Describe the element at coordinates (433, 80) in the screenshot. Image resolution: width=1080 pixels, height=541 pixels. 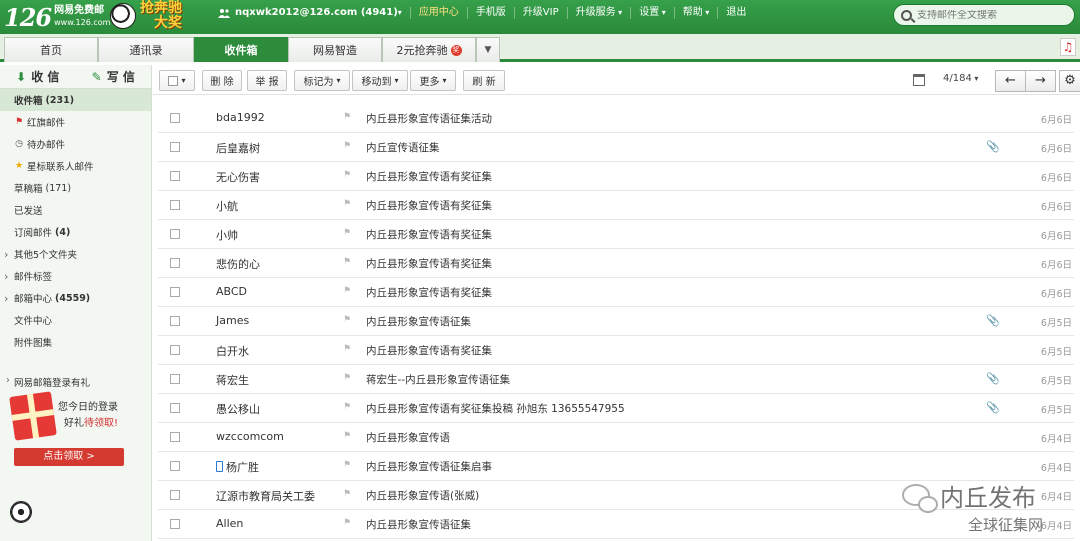
I see `more-dropdown: 更多` at that location.